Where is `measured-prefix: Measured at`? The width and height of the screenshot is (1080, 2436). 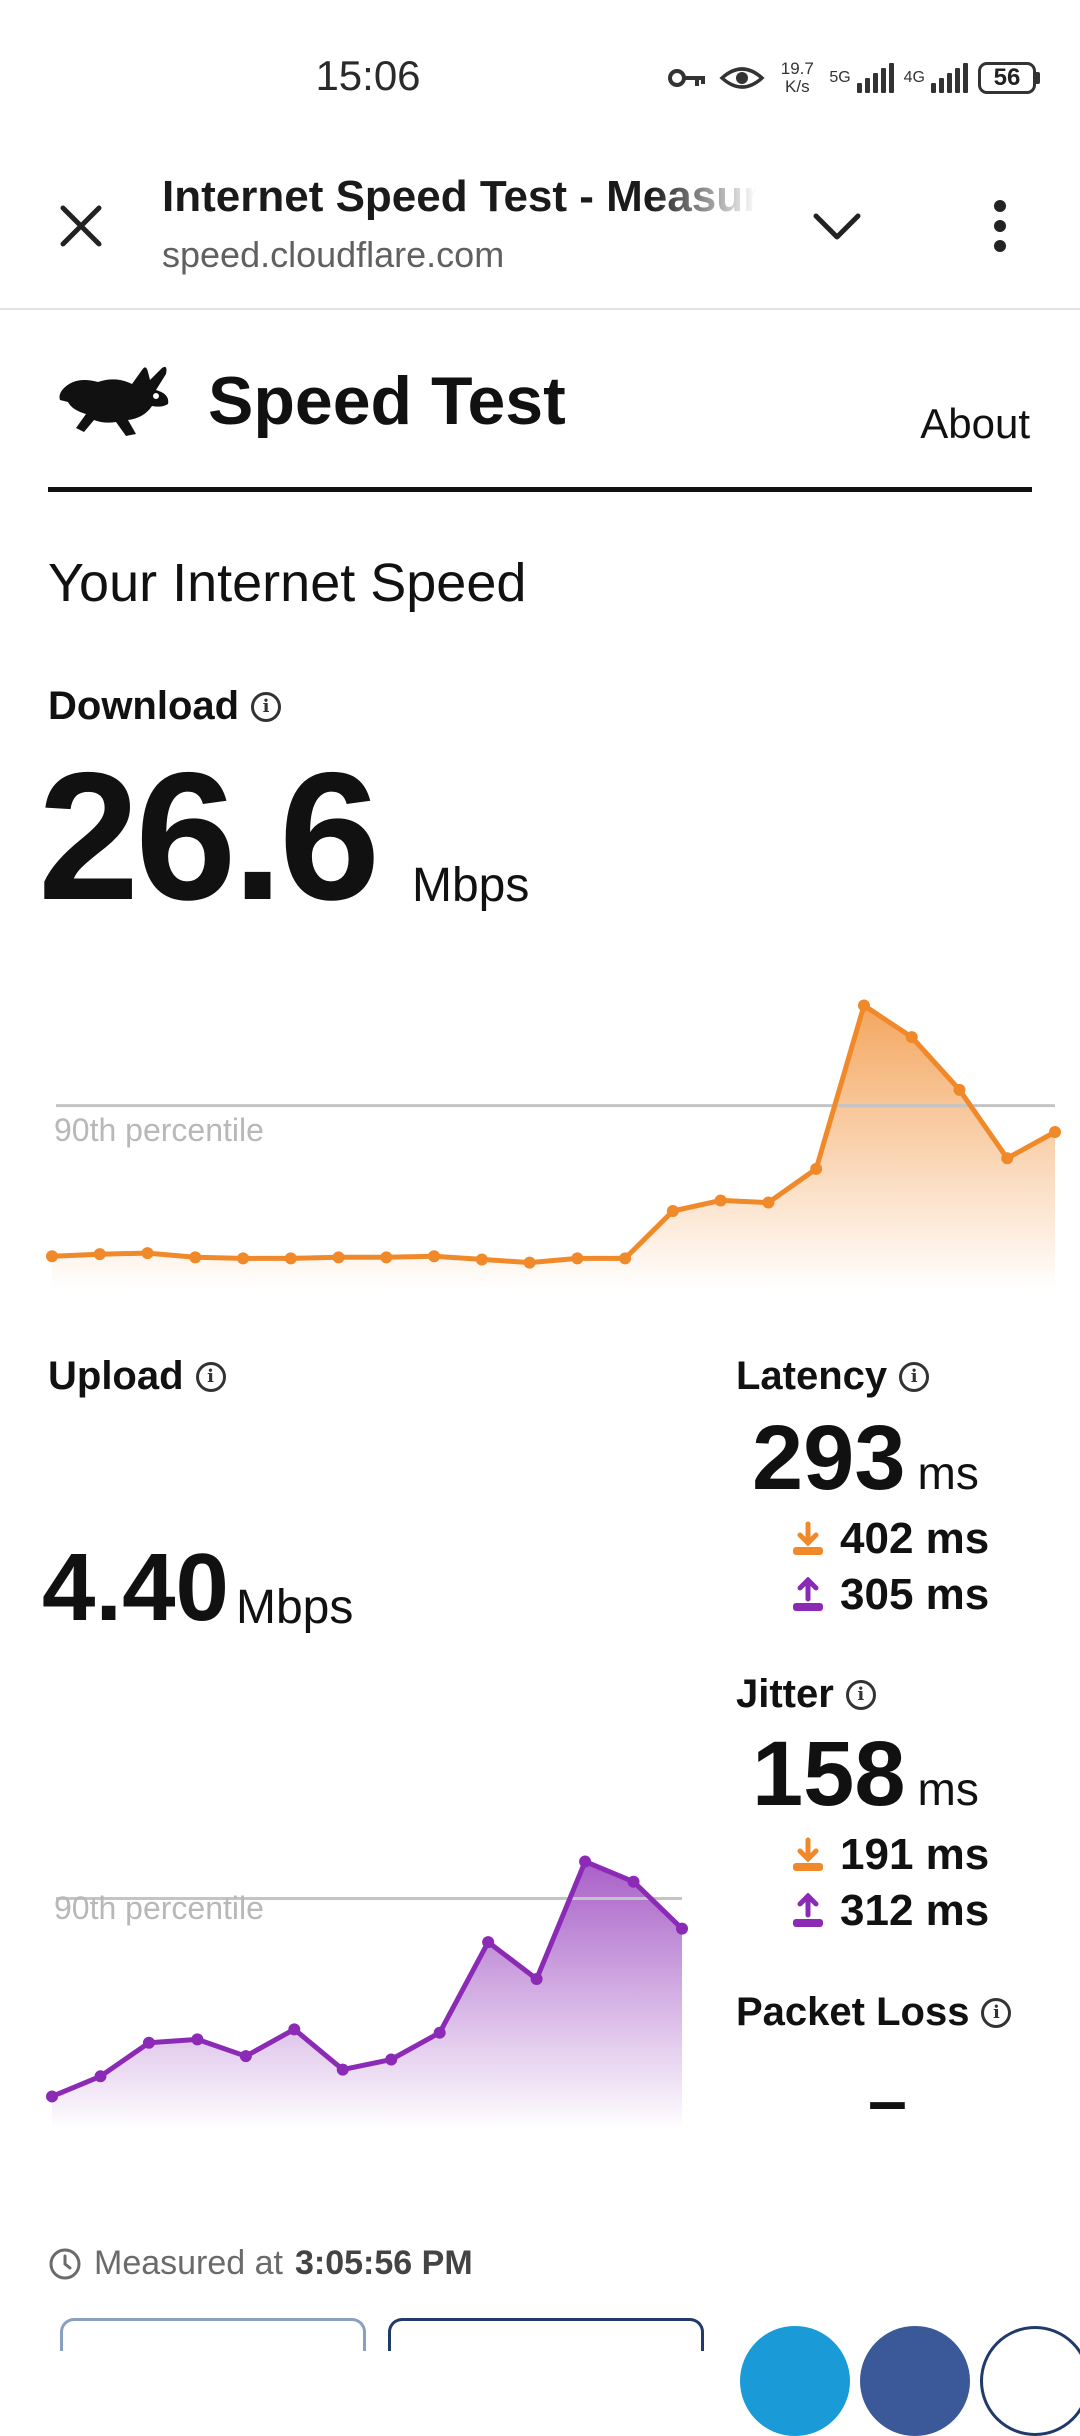
measured-prefix: Measured at is located at coordinates (188, 2263).